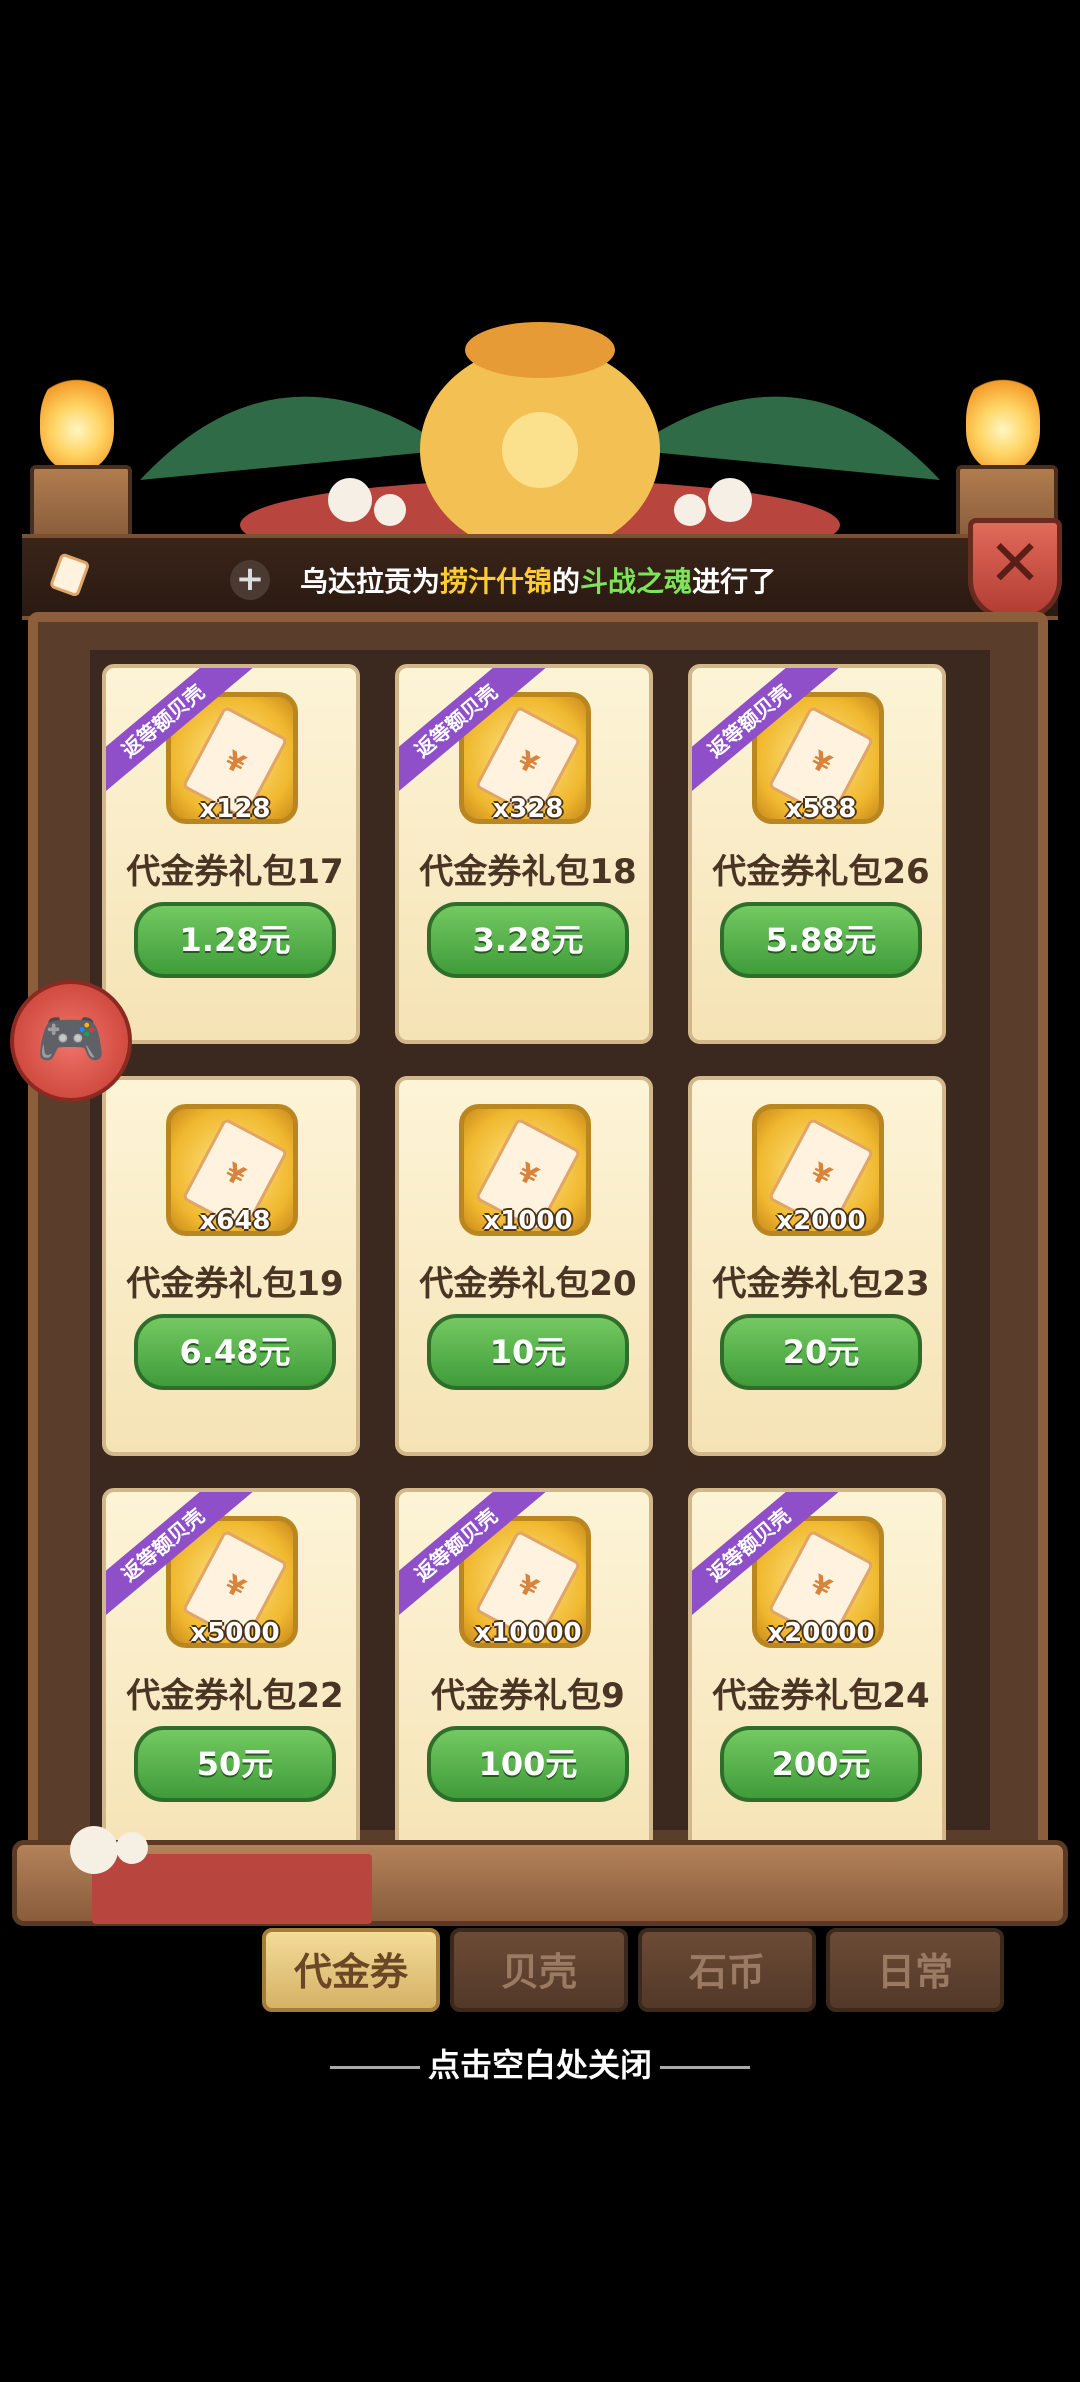 The width and height of the screenshot is (1080, 2382). I want to click on buy-button: 1.28元, so click(235, 940).